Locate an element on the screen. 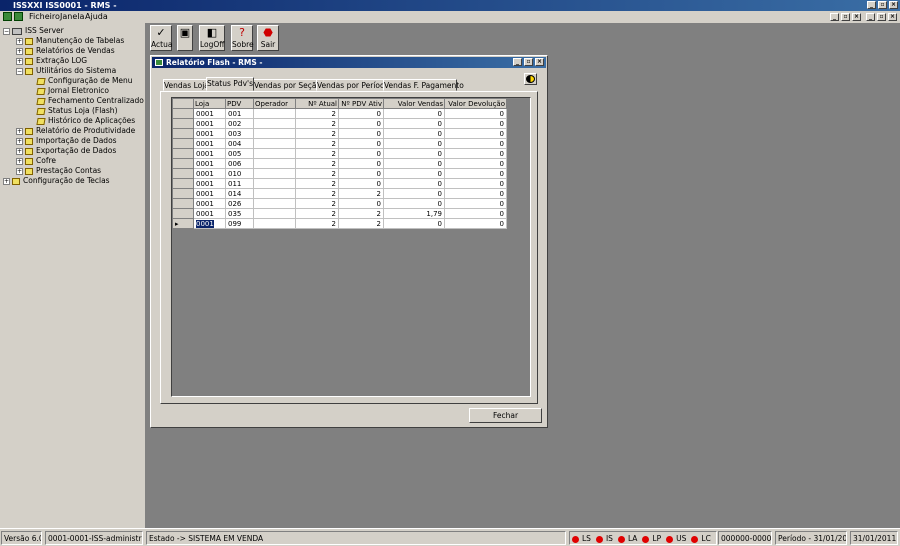 The image size is (900, 546). tree-item: Status Loja (Flash) is located at coordinates (77, 111).